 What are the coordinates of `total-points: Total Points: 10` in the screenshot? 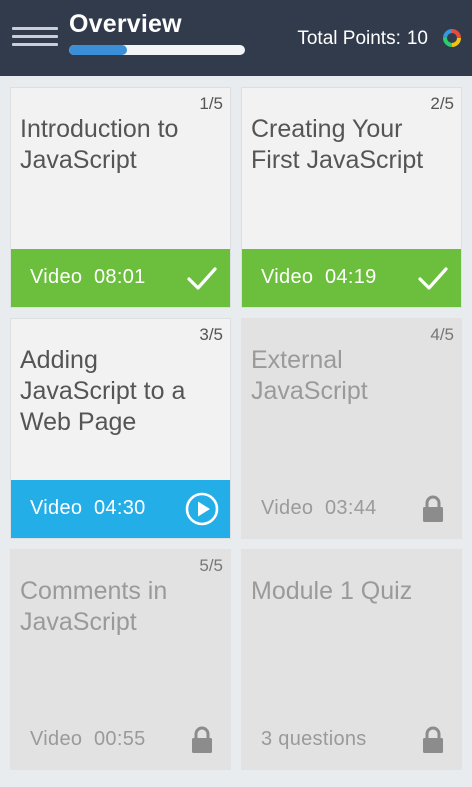 It's located at (362, 39).